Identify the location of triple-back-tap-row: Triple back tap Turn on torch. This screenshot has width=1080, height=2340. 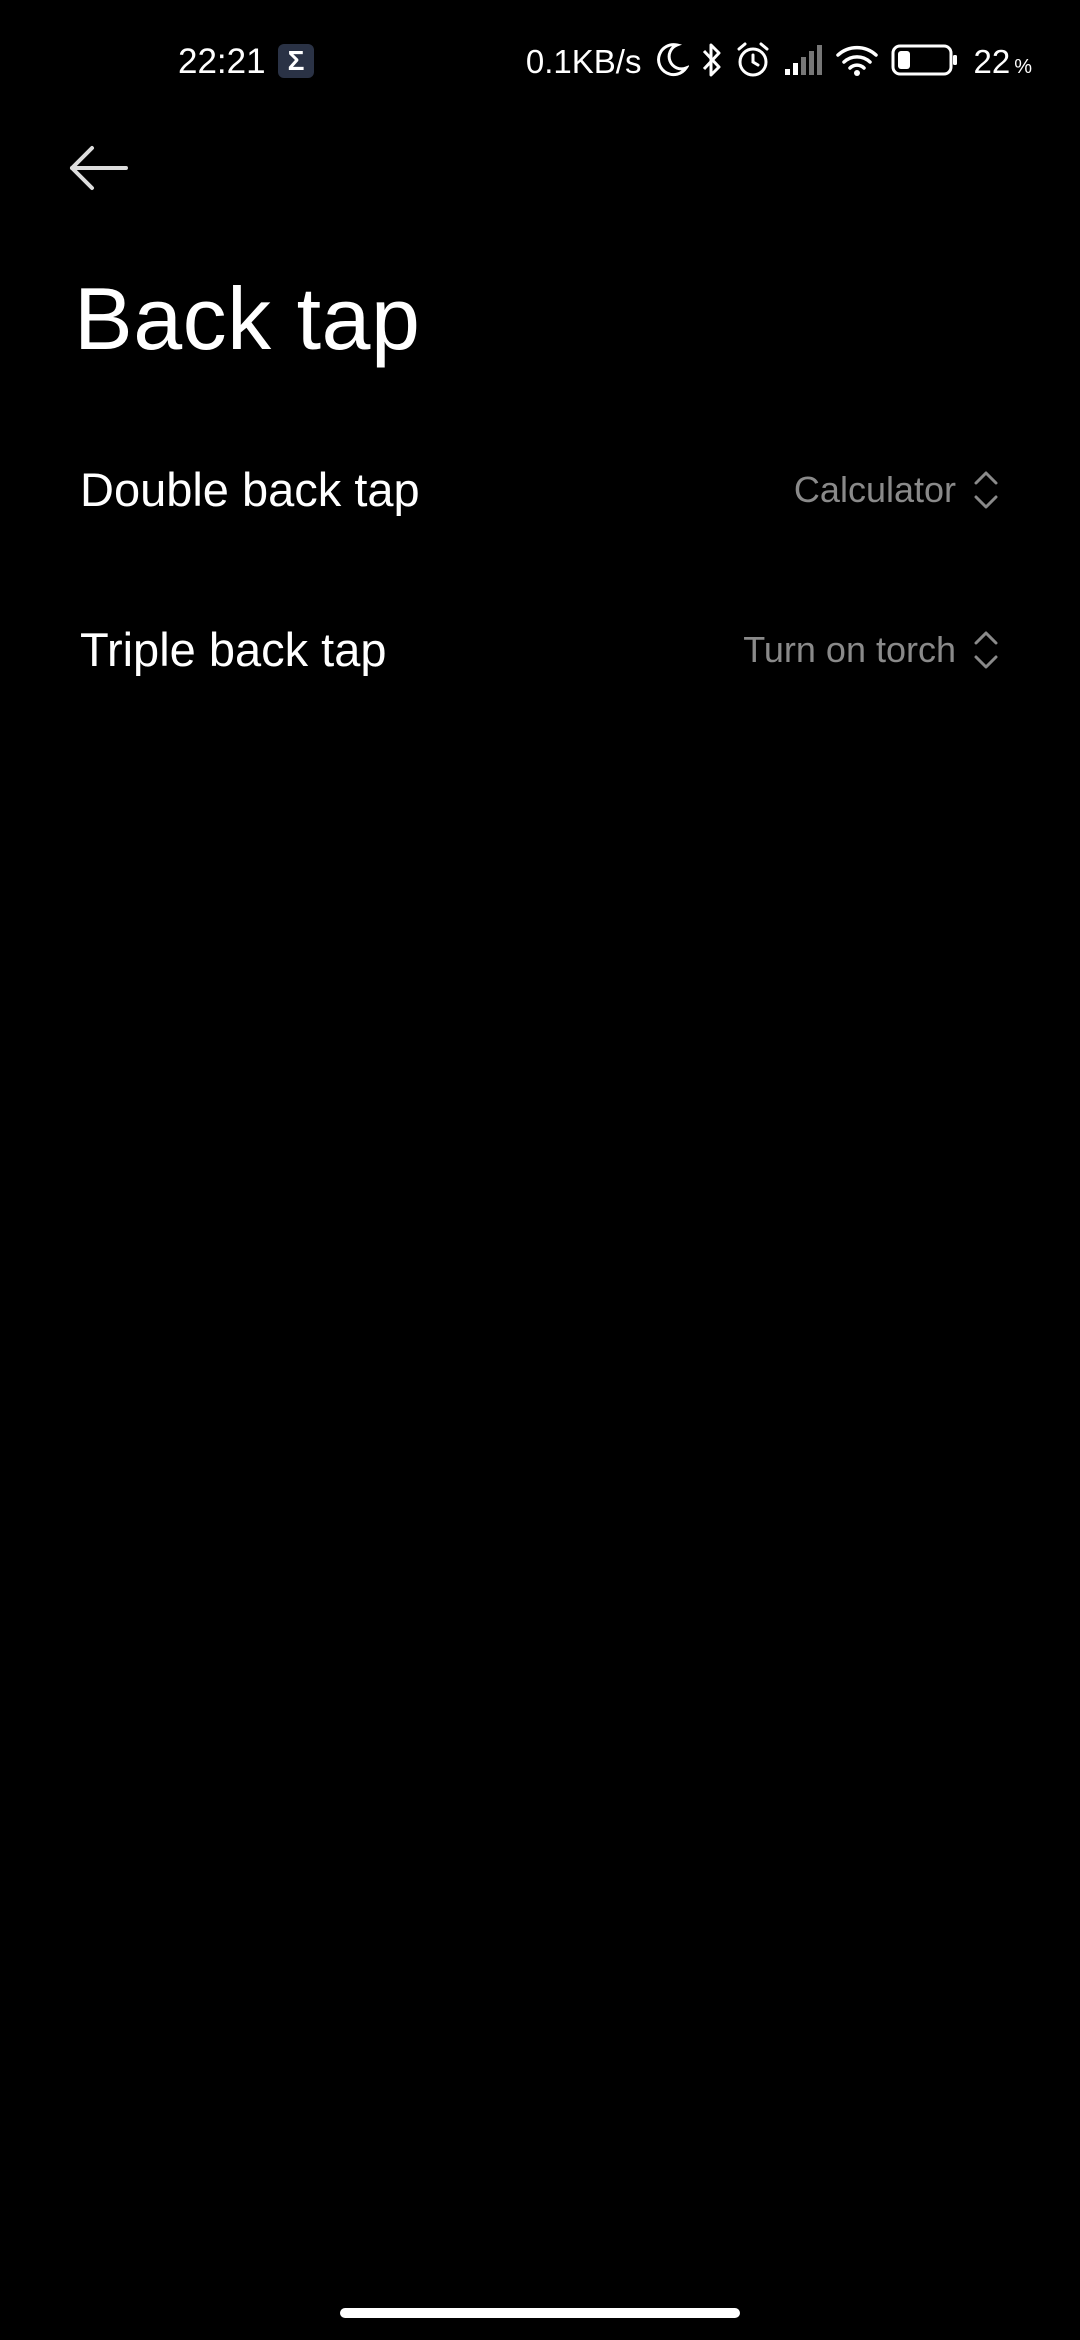
(540, 650).